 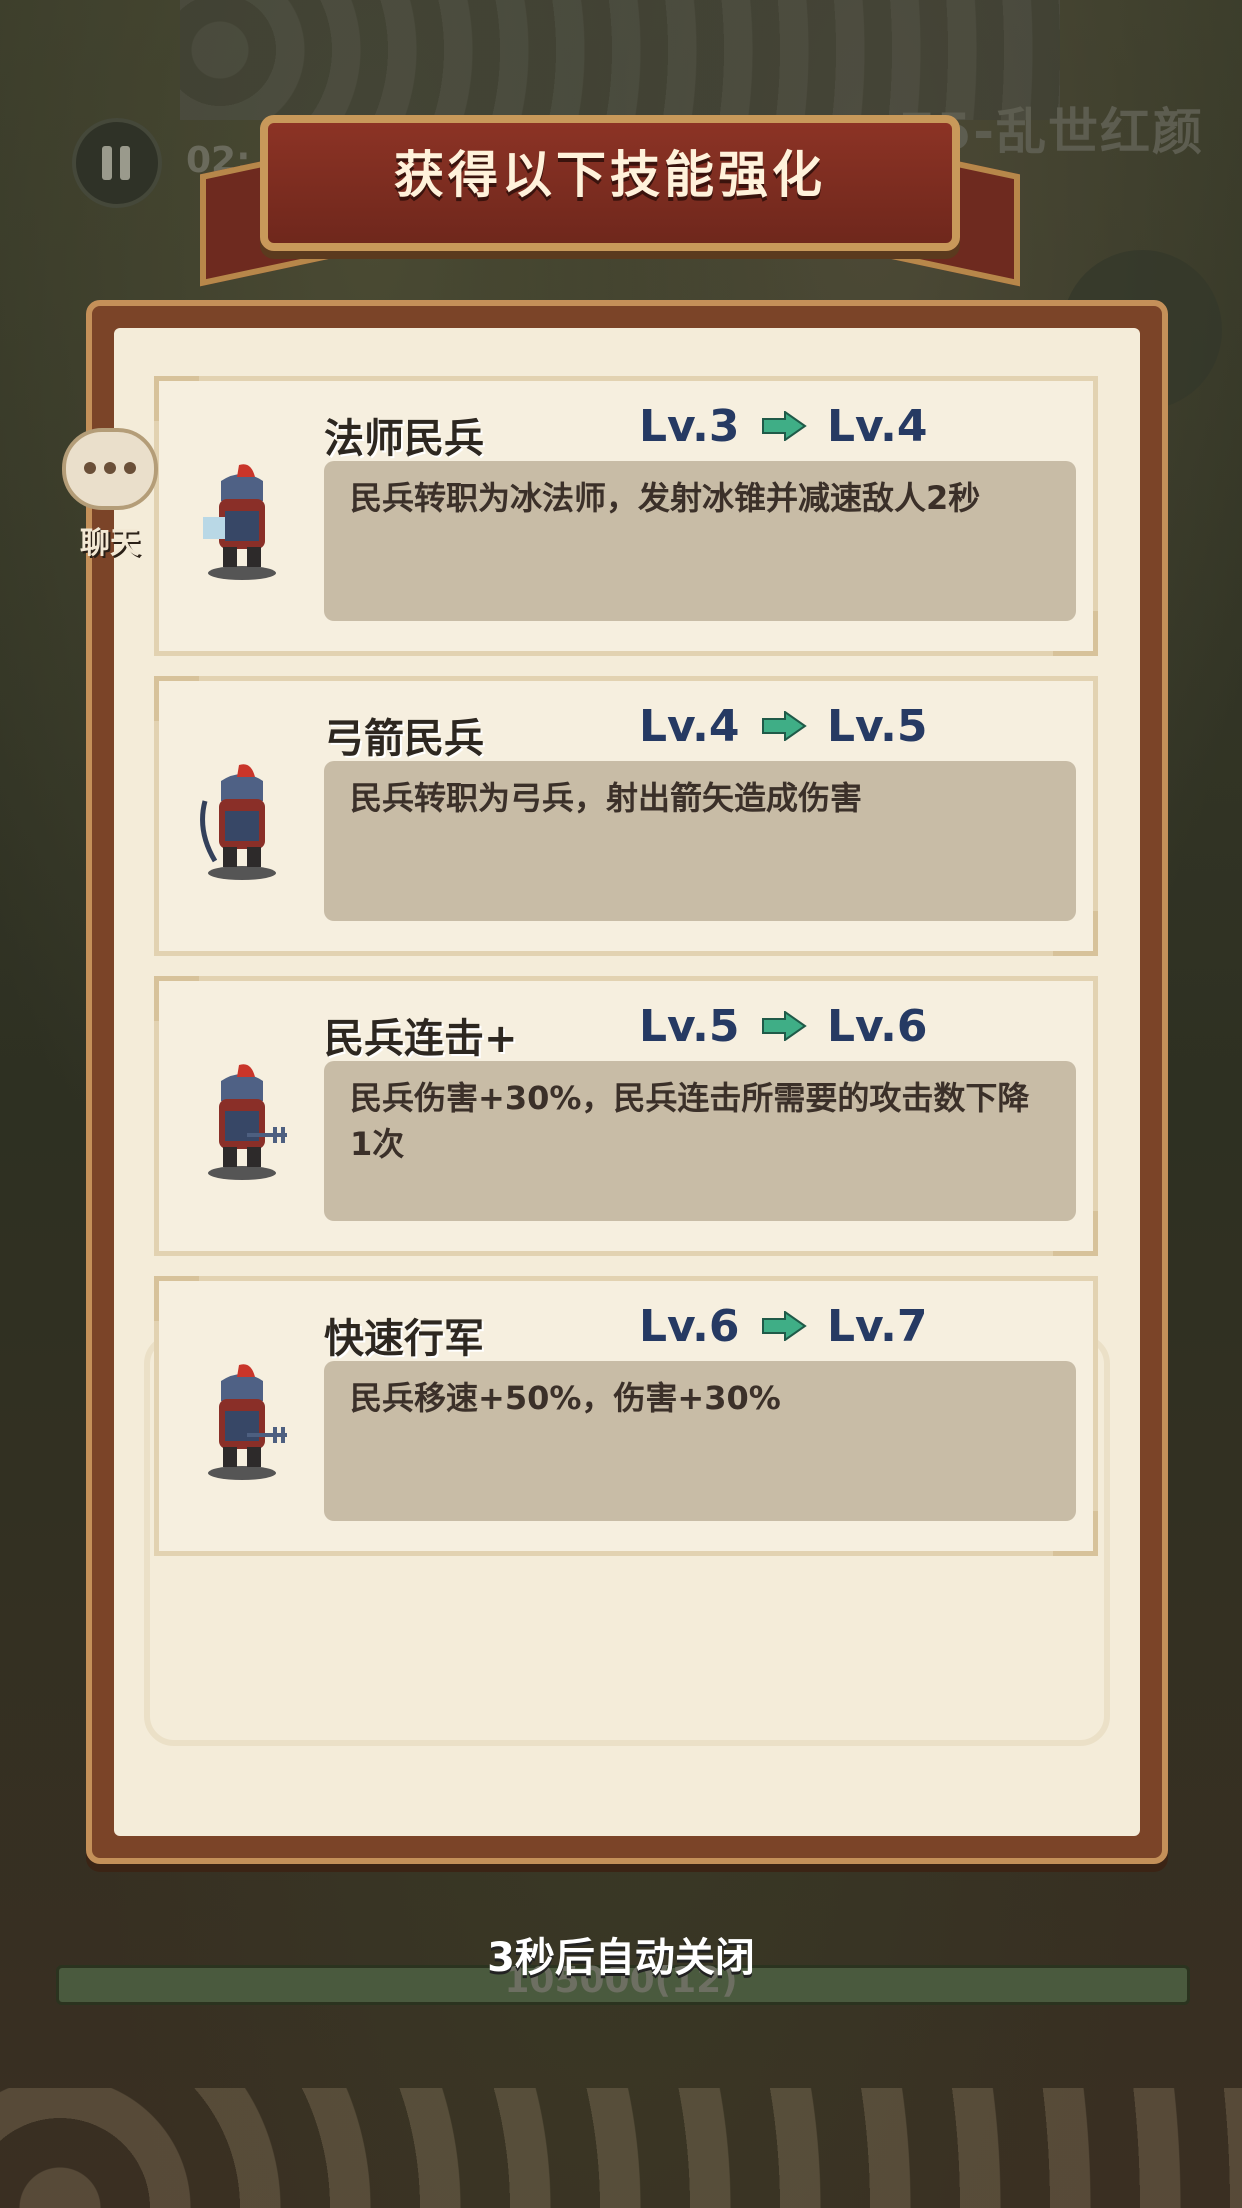 I want to click on chat-button: 聊天, so click(x=112, y=494).